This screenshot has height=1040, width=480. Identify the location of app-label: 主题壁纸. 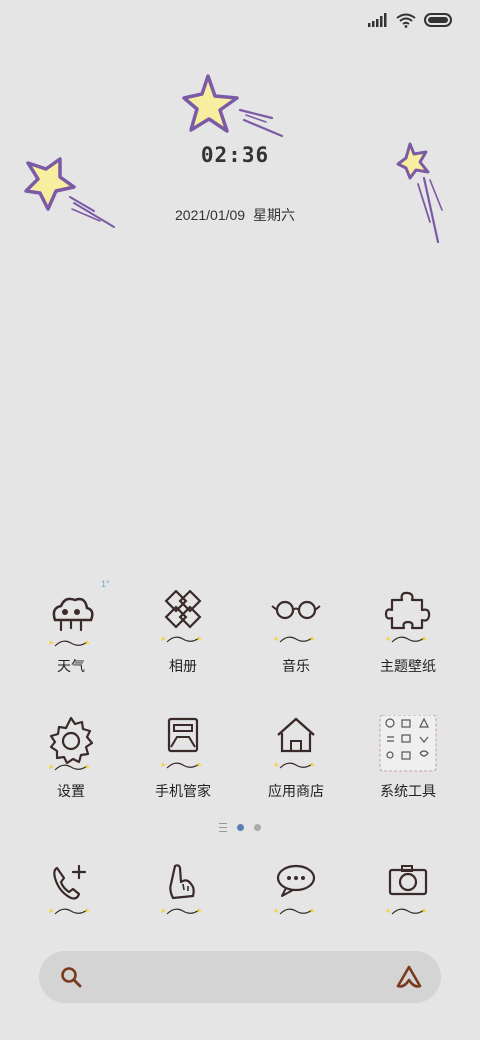
(408, 666).